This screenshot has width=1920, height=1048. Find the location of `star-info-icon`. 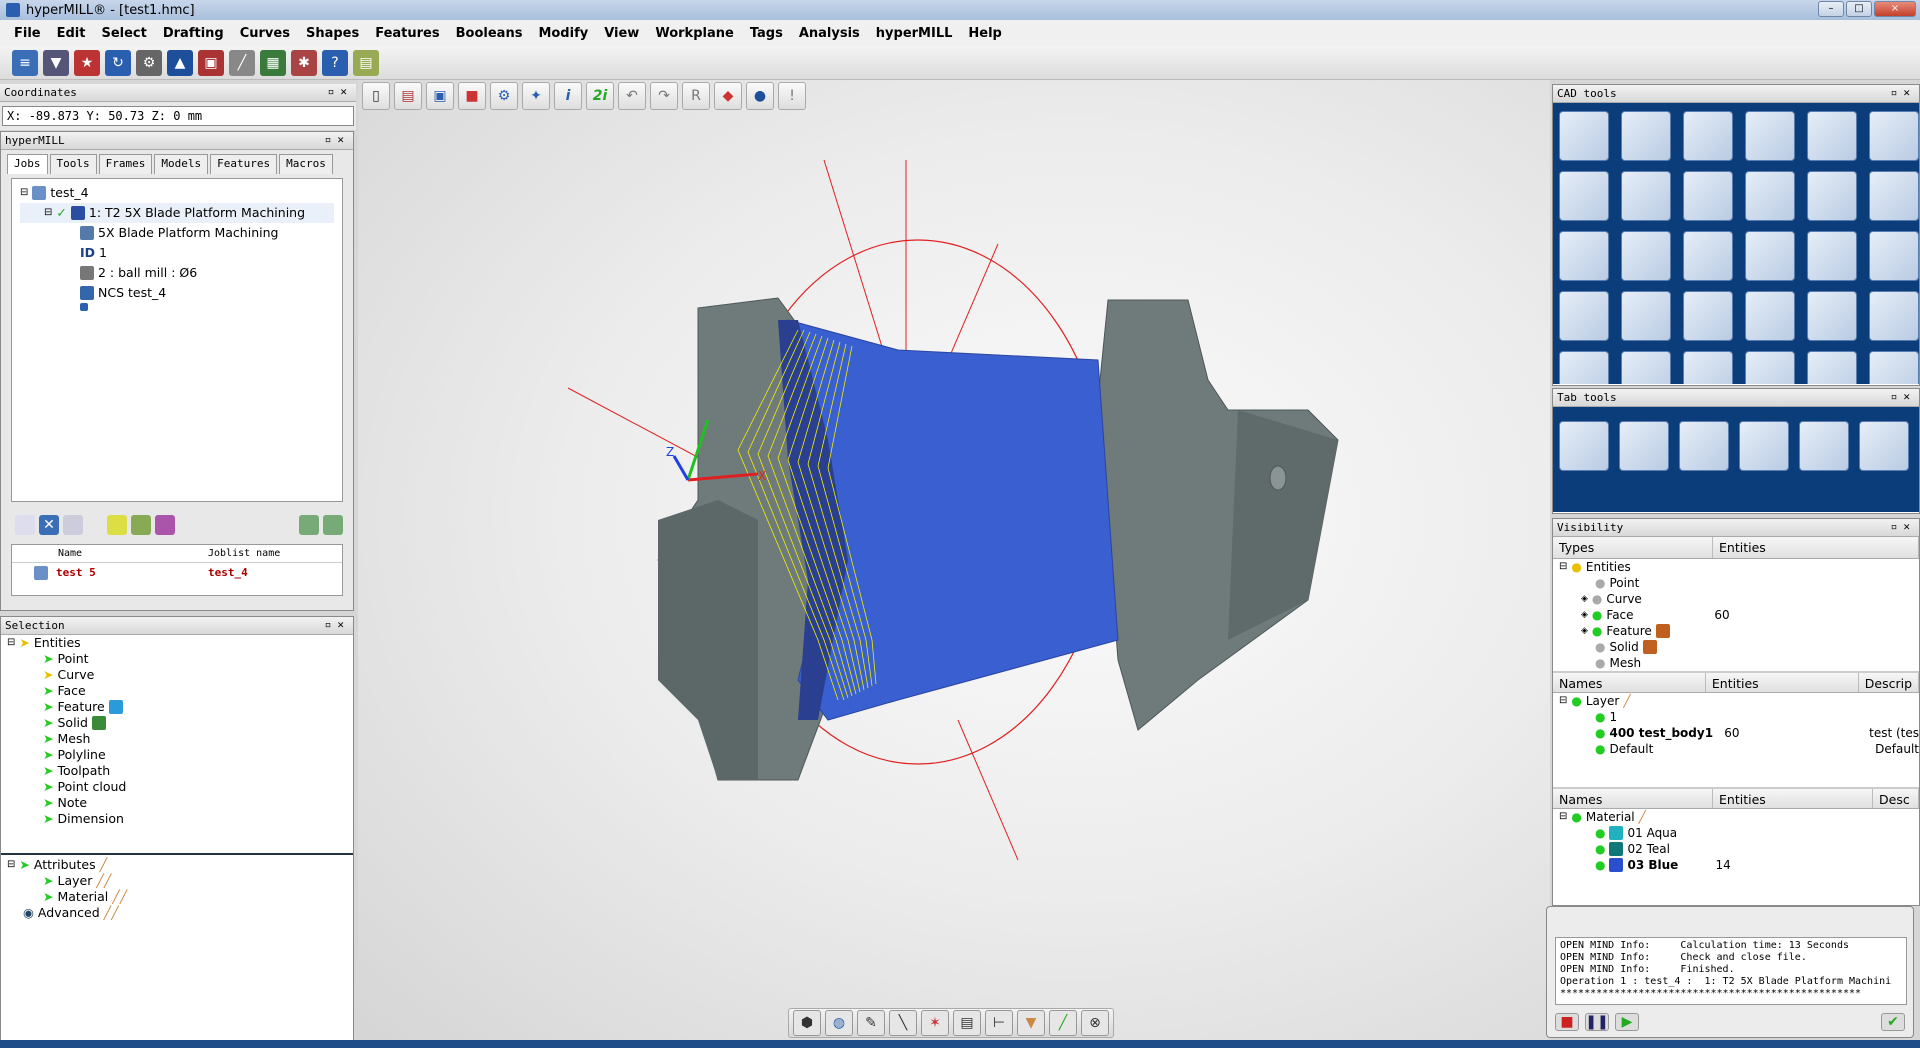

star-info-icon is located at coordinates (1770, 136).